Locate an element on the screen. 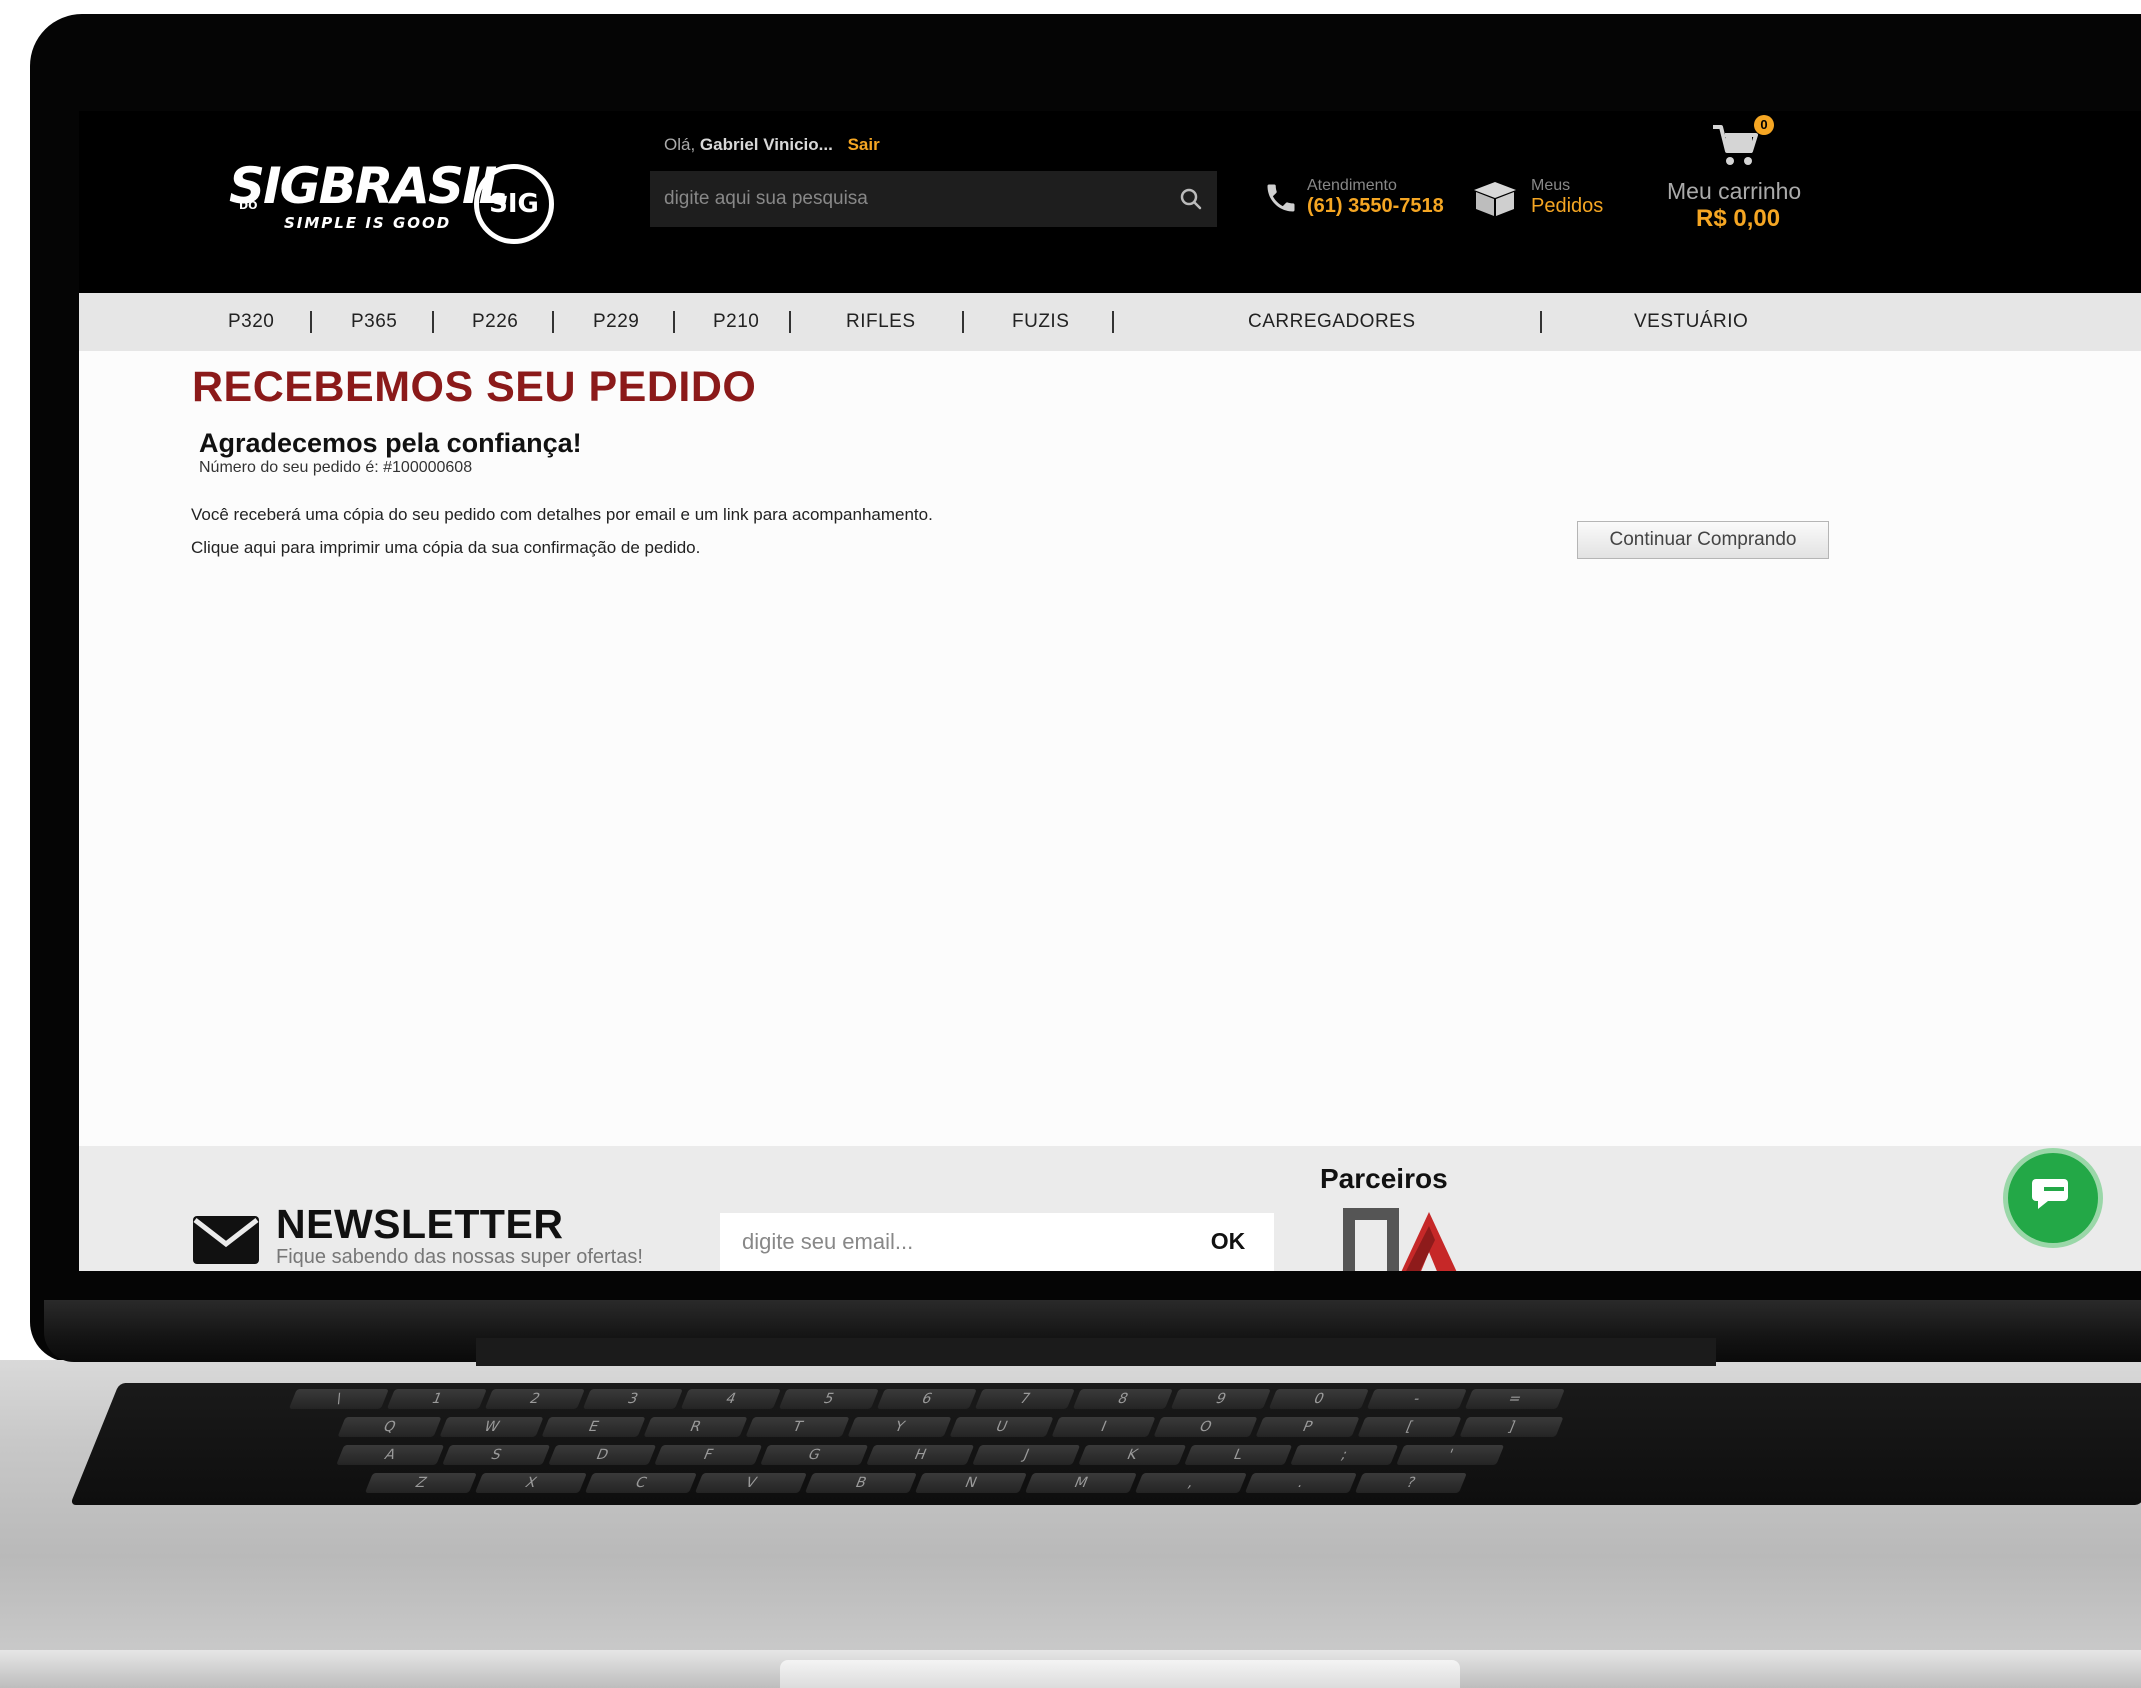  keyboard-key: [ is located at coordinates (1409, 1427).